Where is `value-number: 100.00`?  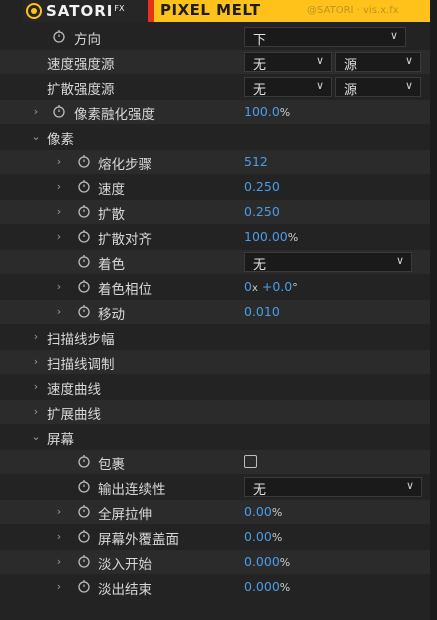 value-number: 100.00 is located at coordinates (266, 236).